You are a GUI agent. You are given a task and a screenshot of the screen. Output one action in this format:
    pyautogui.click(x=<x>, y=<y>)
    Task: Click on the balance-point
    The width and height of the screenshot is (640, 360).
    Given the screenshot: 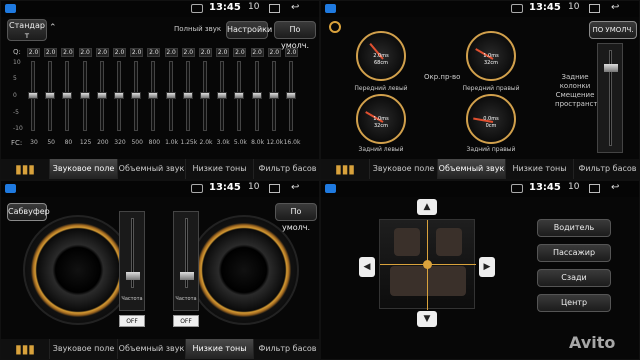 What is the action you would take?
    pyautogui.click(x=427, y=264)
    